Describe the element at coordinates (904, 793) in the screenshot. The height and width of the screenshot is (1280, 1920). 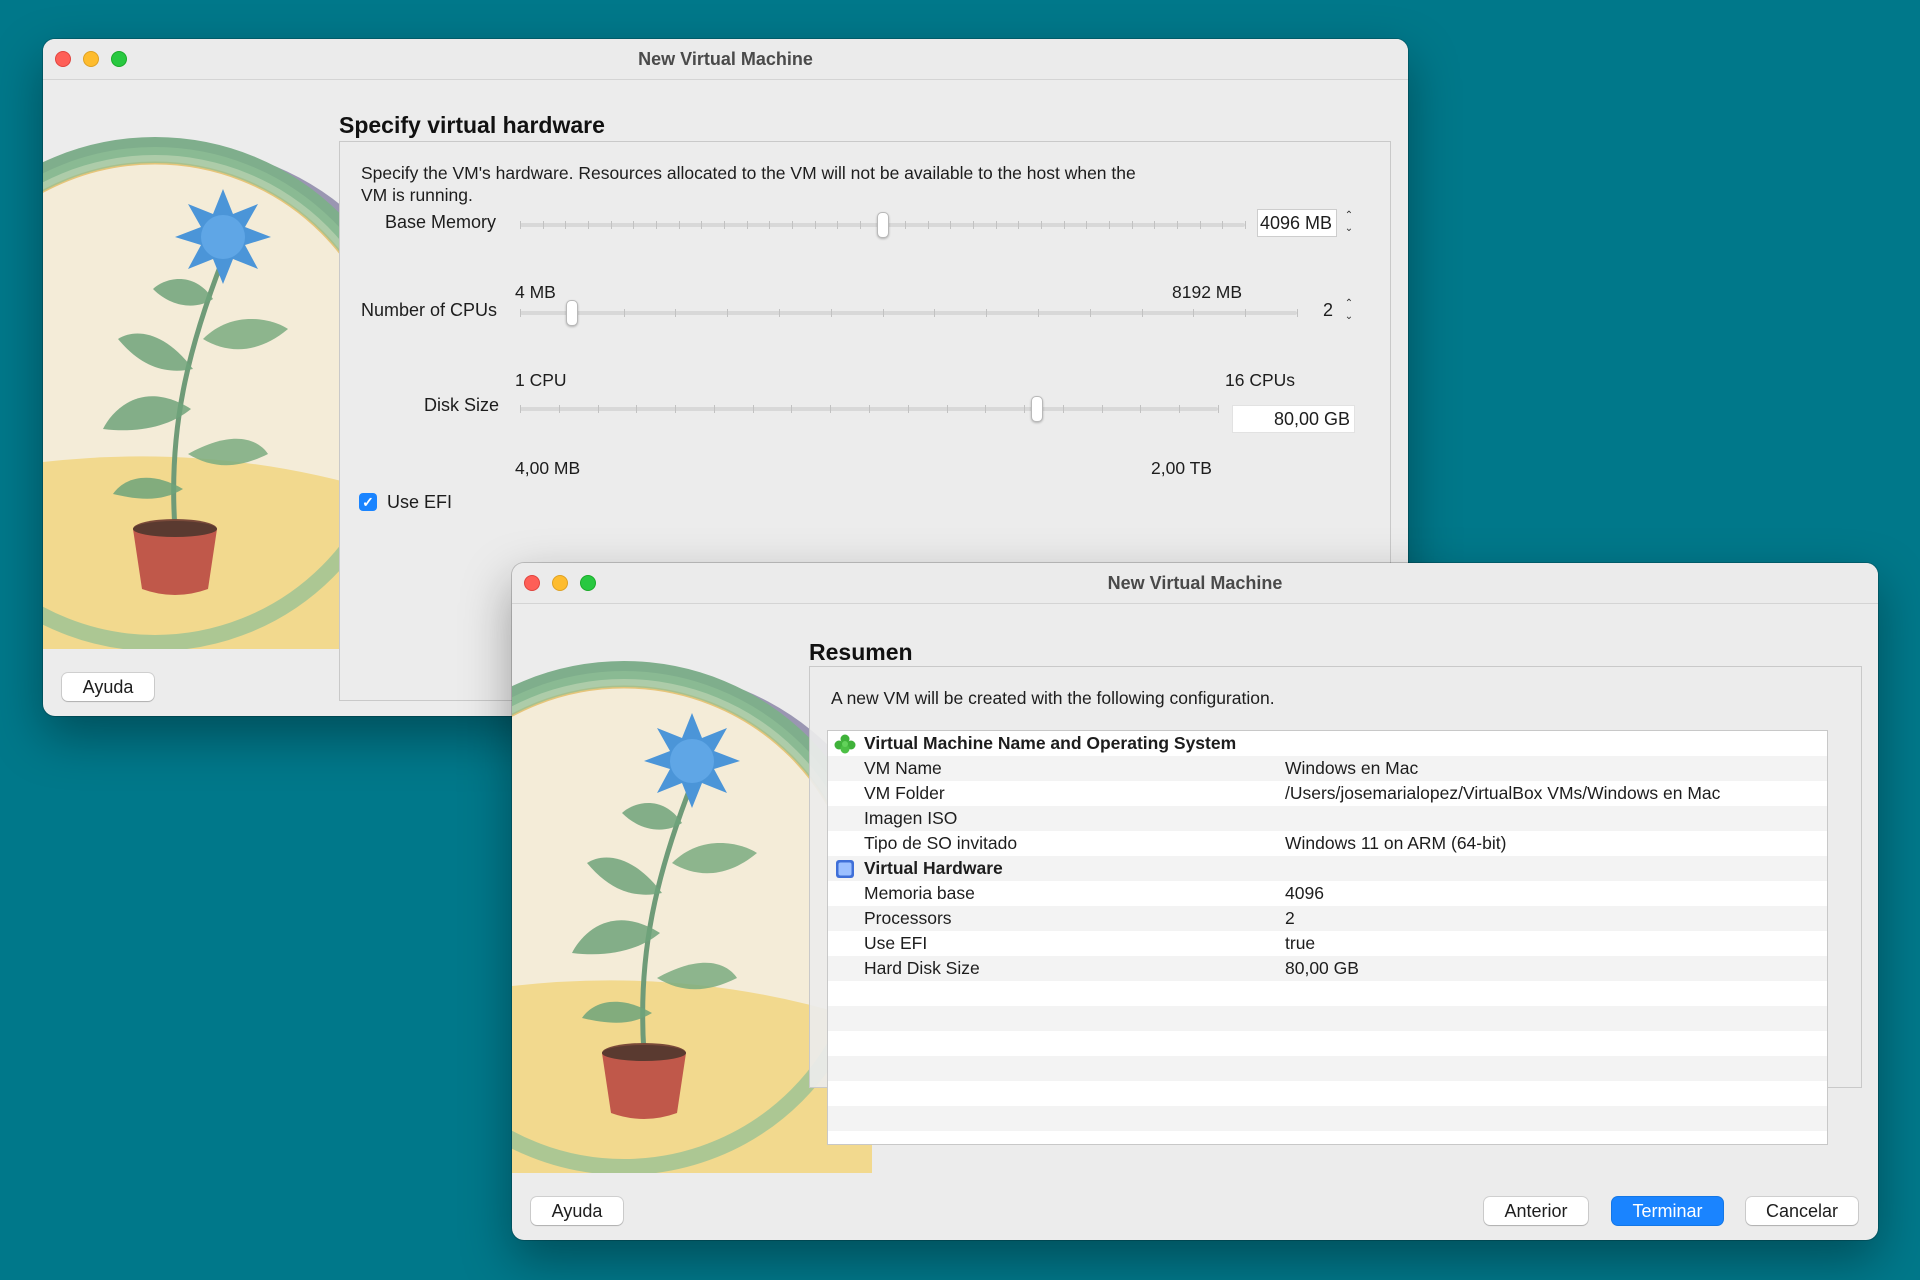
I see `row-key: VM Folder` at that location.